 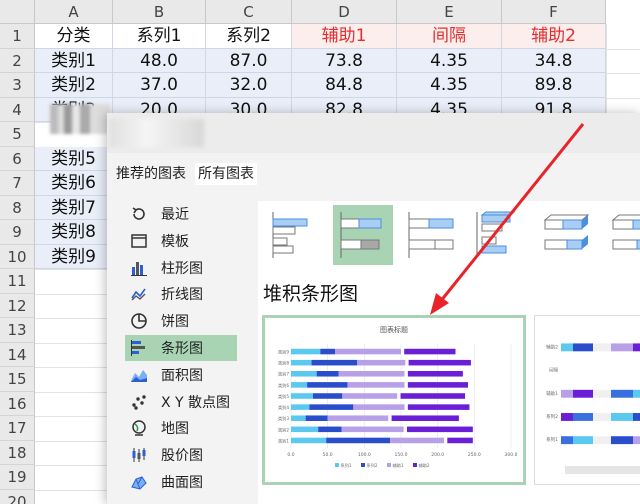 What do you see at coordinates (449, 36) in the screenshot?
I see `header-cell: 间隔` at bounding box center [449, 36].